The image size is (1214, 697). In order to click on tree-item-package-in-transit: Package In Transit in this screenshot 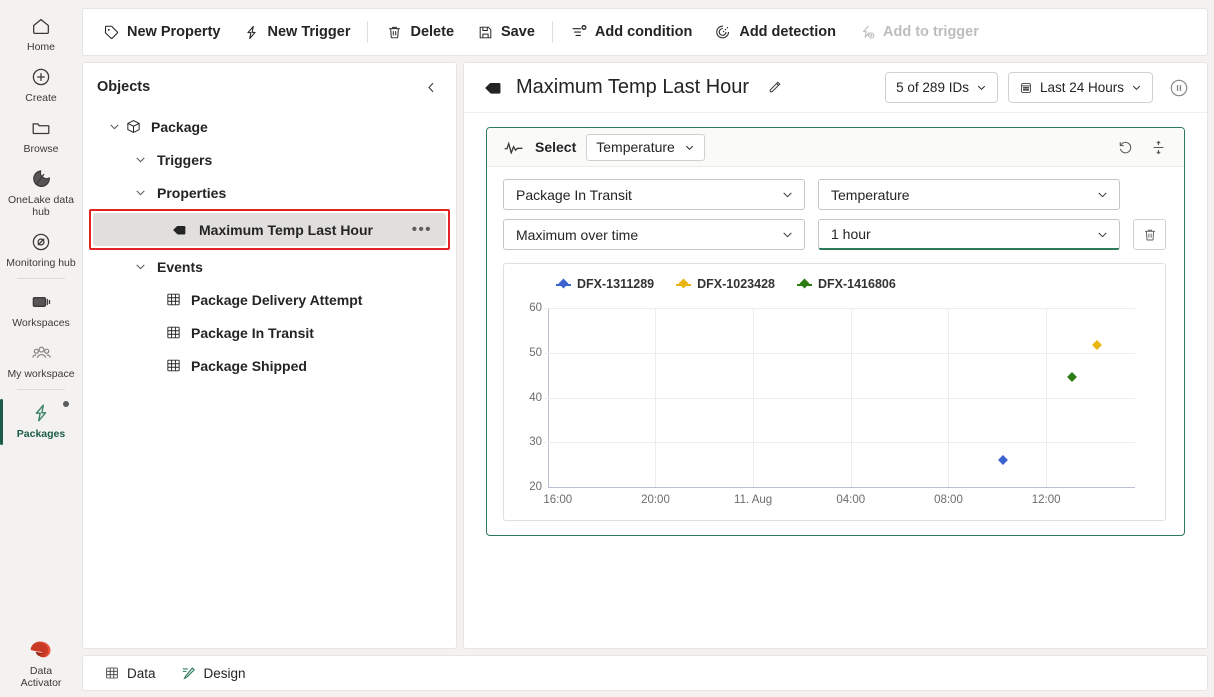, I will do `click(269, 332)`.